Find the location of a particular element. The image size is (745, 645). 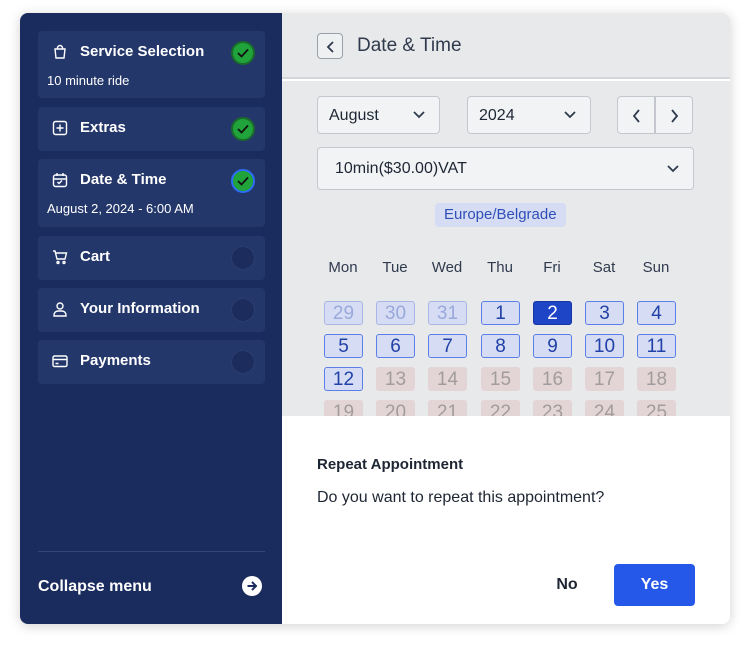

calendar-day: 9 is located at coordinates (552, 346).